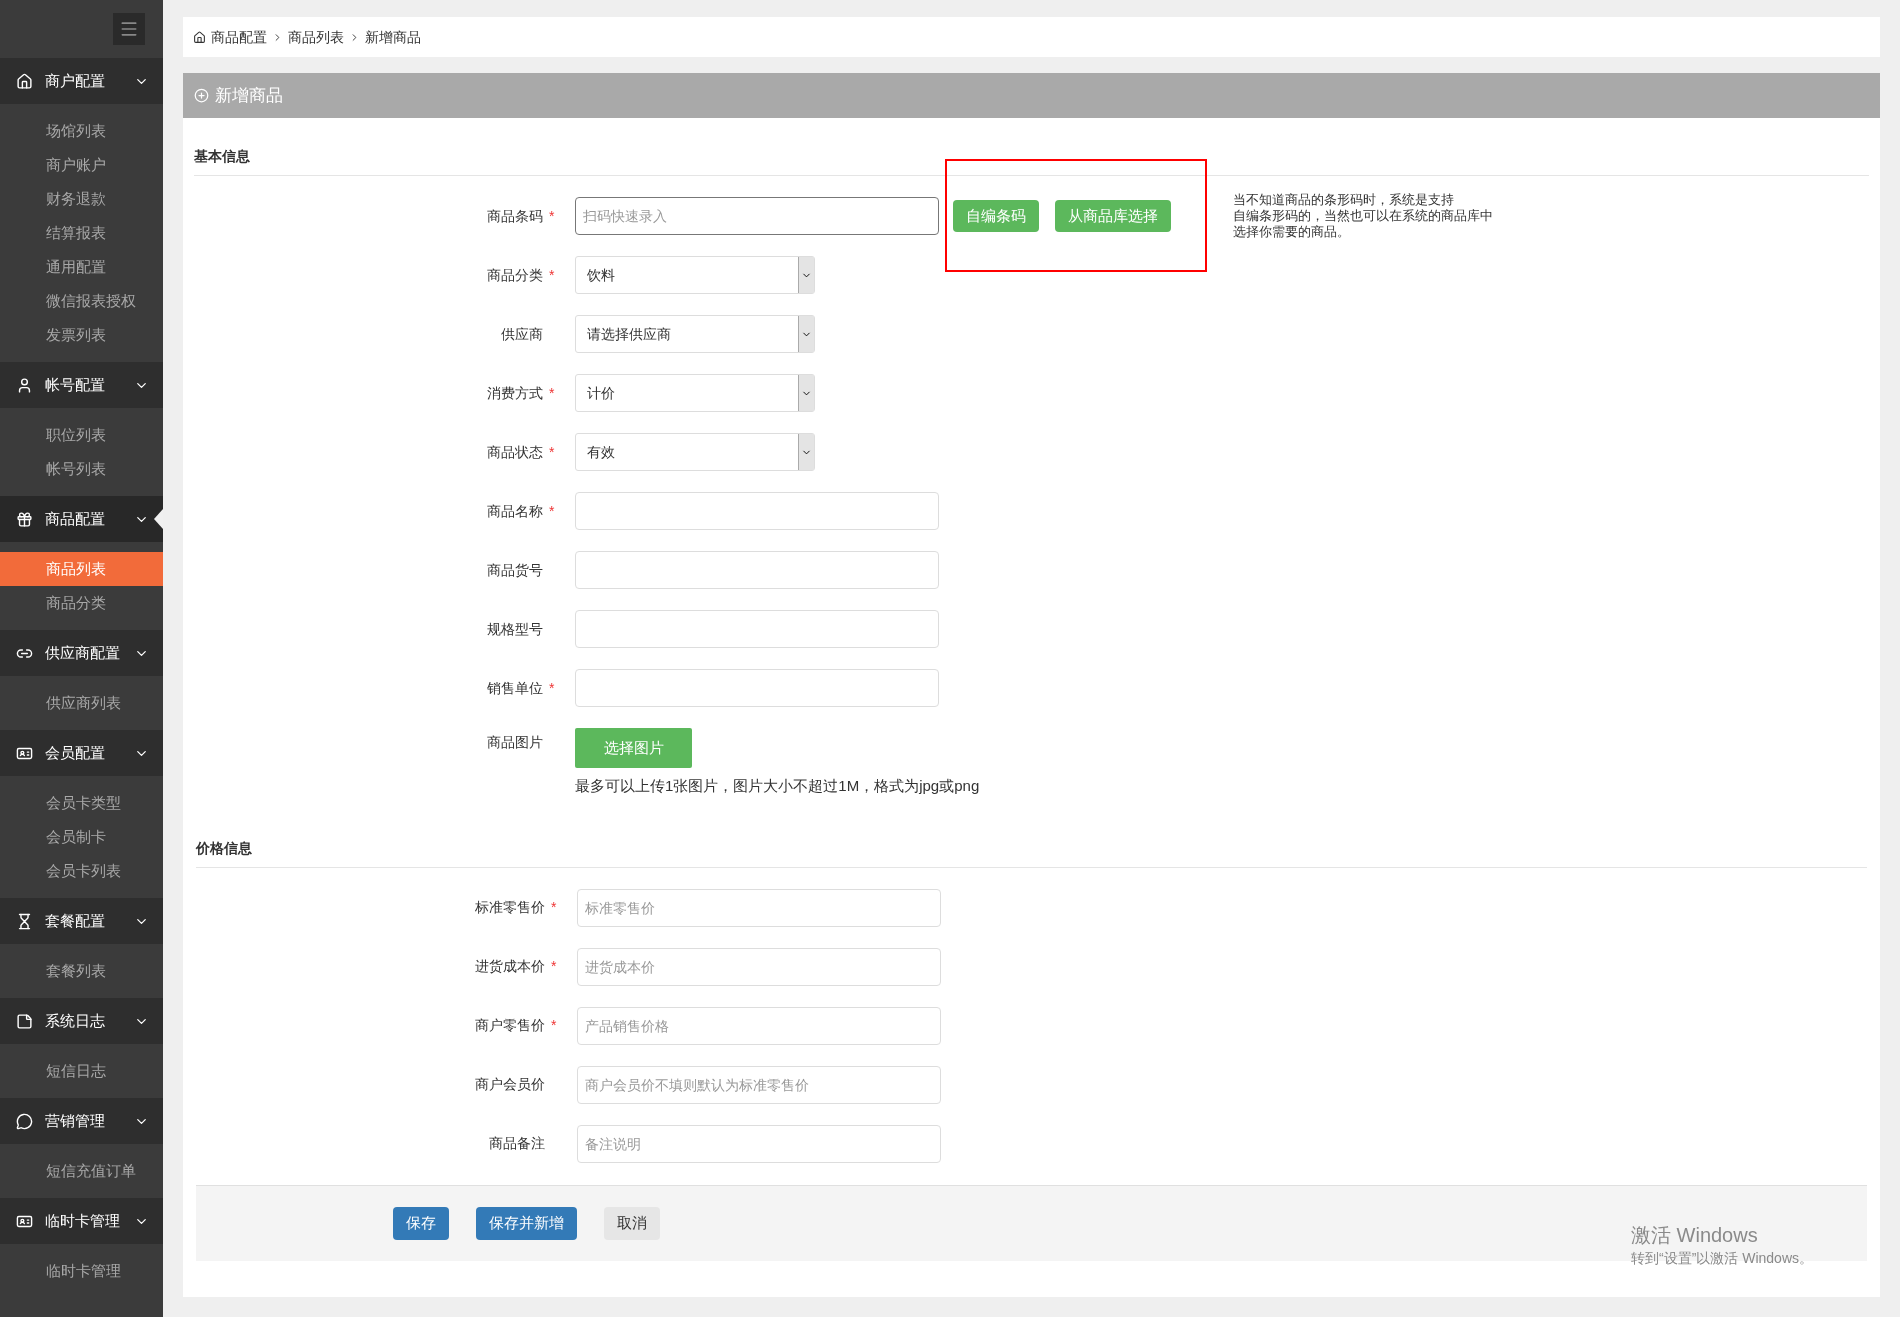 Image resolution: width=1900 pixels, height=1317 pixels. Describe the element at coordinates (515, 452) in the screenshot. I see `field-label: 商品状态` at that location.